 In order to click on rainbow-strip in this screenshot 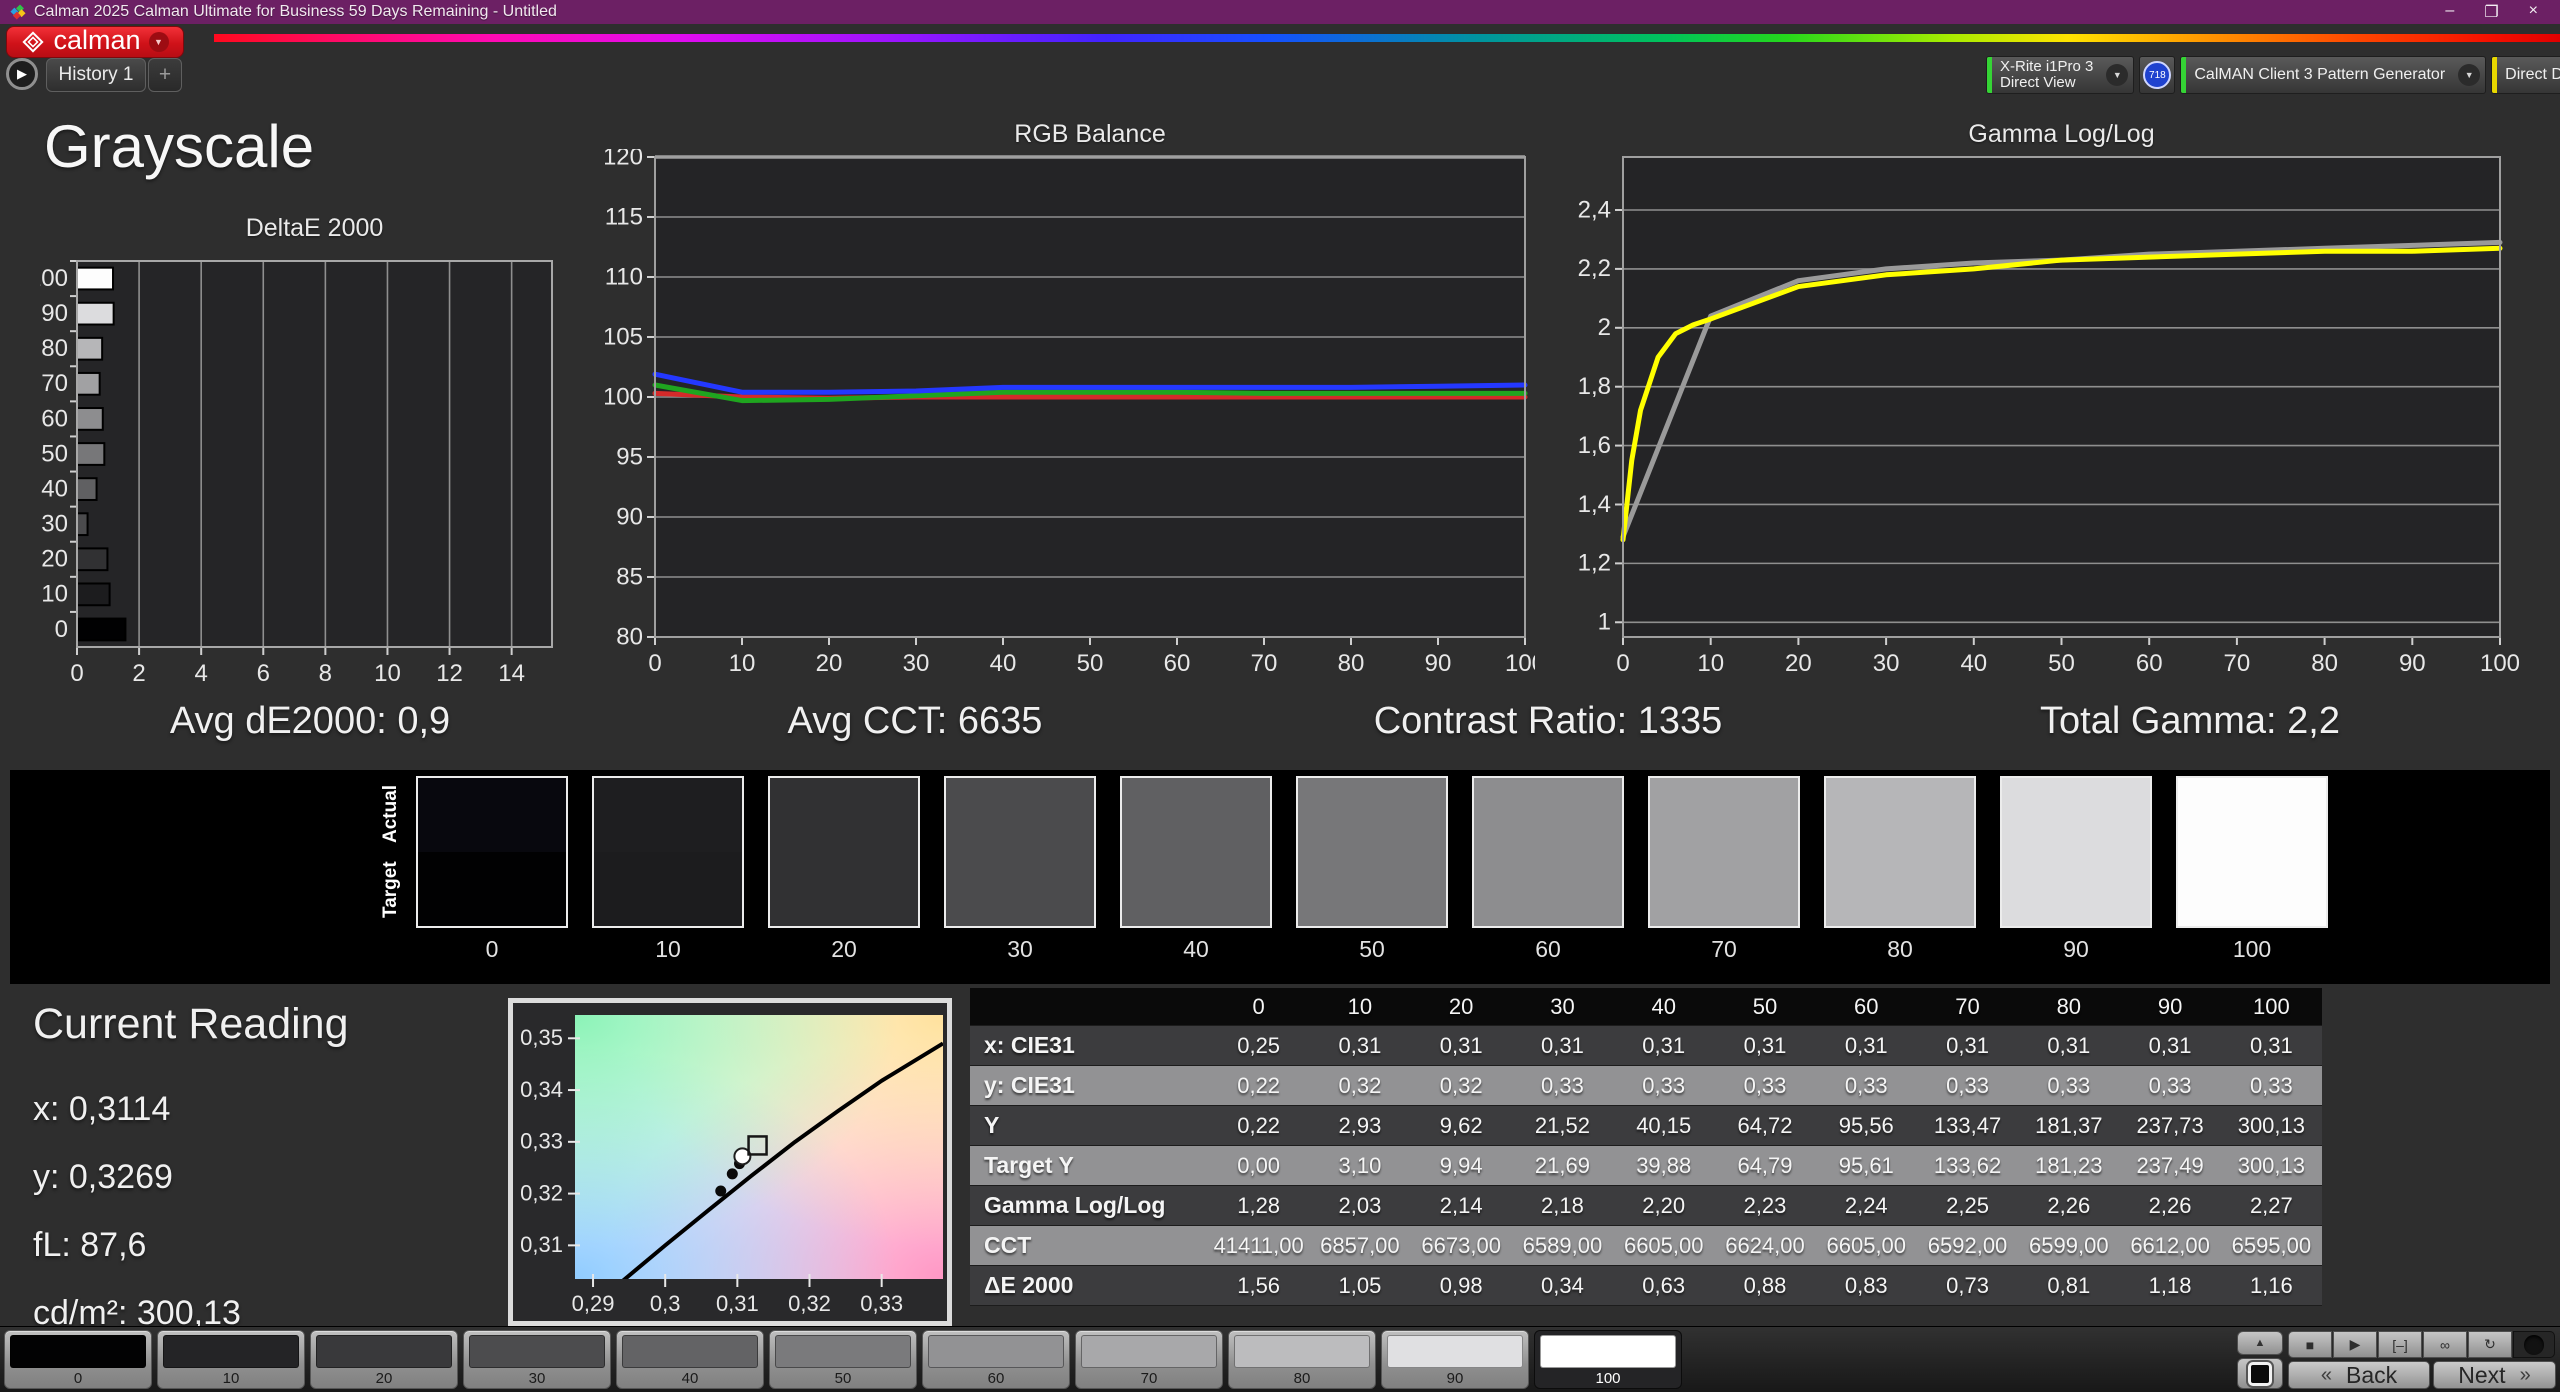, I will do `click(1387, 38)`.